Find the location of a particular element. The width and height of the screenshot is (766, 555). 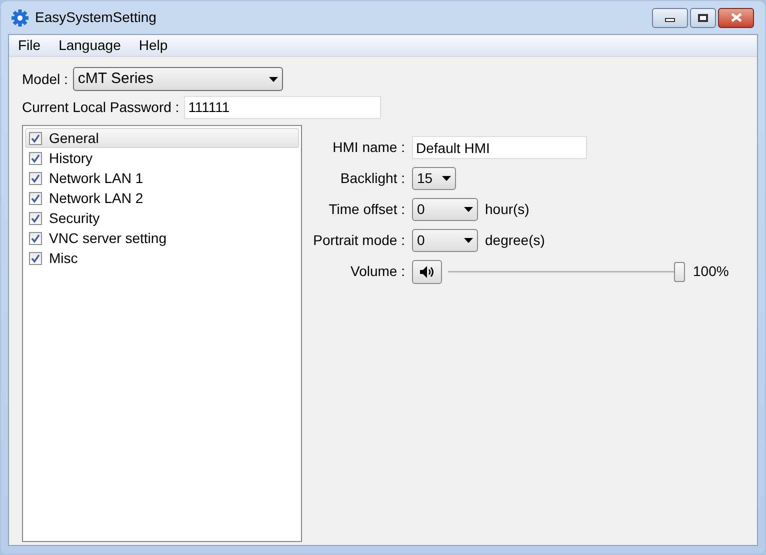

category-label: Misc is located at coordinates (63, 258).